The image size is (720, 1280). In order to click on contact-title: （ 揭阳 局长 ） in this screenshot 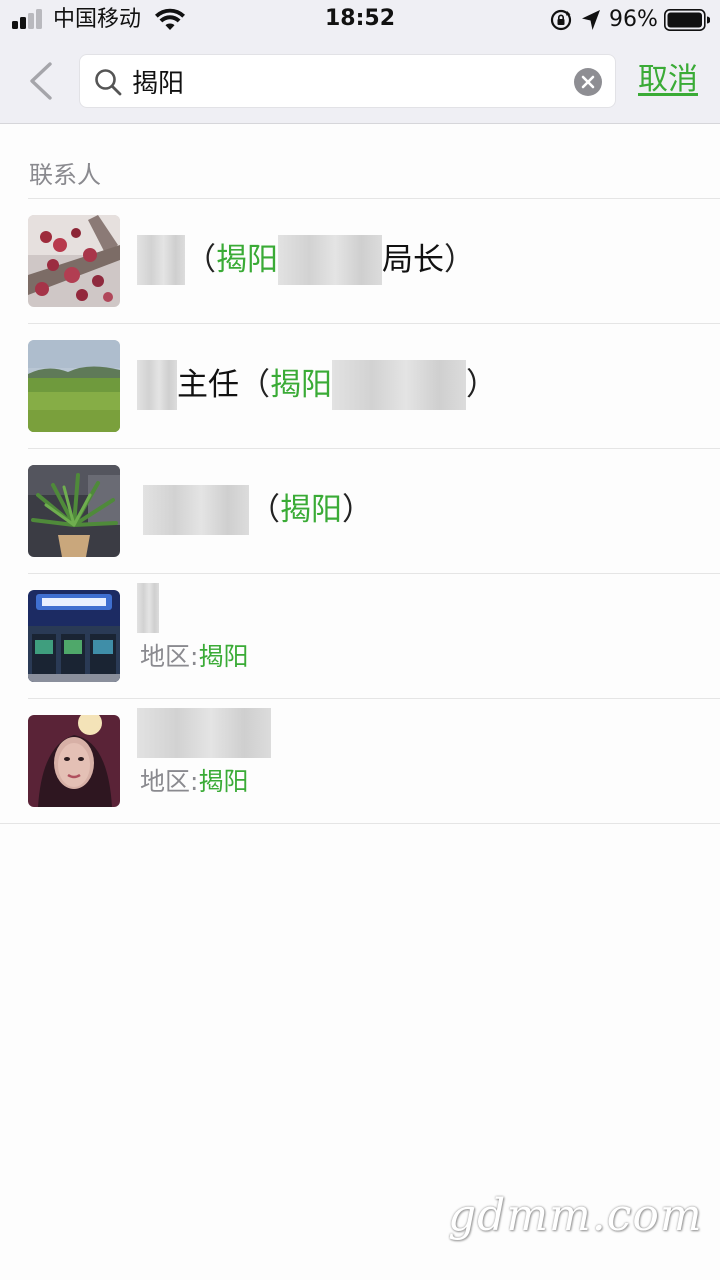, I will do `click(306, 260)`.